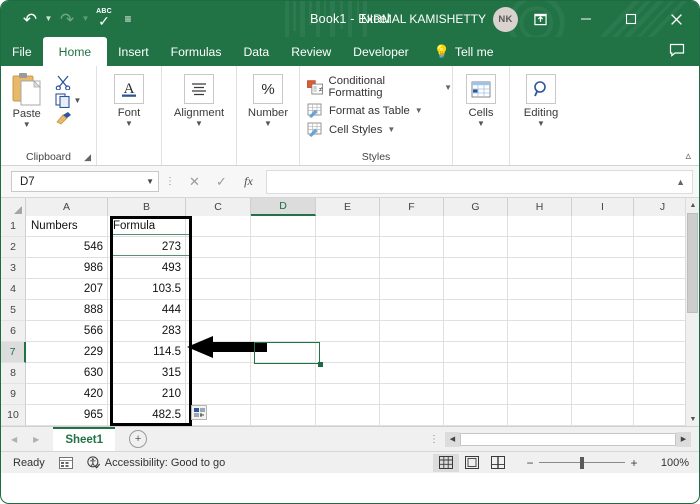 The height and width of the screenshot is (504, 700). What do you see at coordinates (256, 51) in the screenshot?
I see `tab-data: Data` at bounding box center [256, 51].